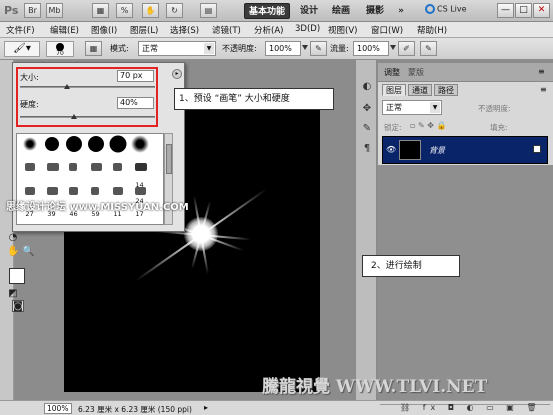  Describe the element at coordinates (17, 276) in the screenshot. I see `foreground-color-swatch` at that location.